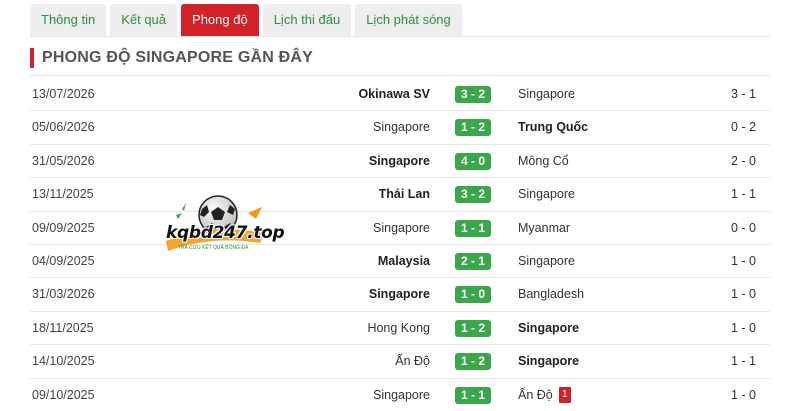  I want to click on tab-divider, so click(400, 36).